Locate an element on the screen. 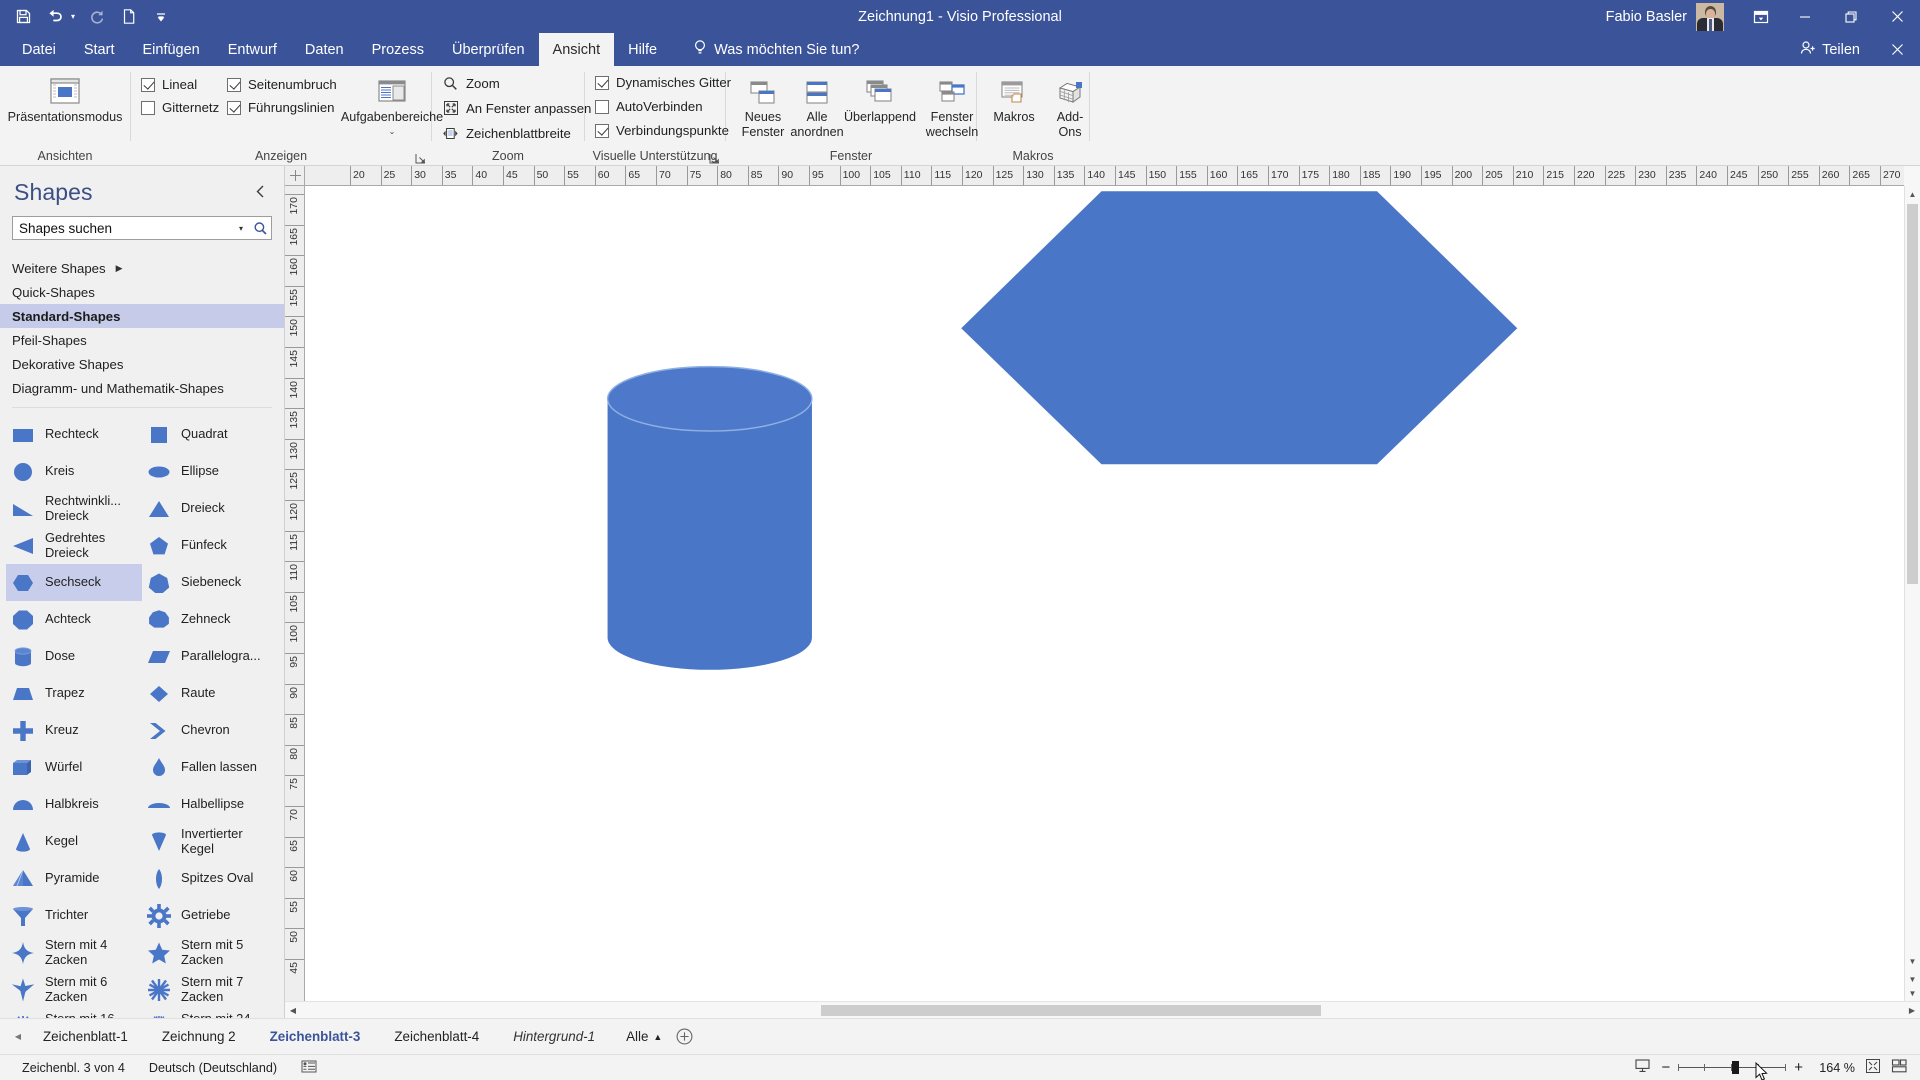  shape-item-stern-24-zacken: Stern mit 24 Zacken is located at coordinates (210, 1013).